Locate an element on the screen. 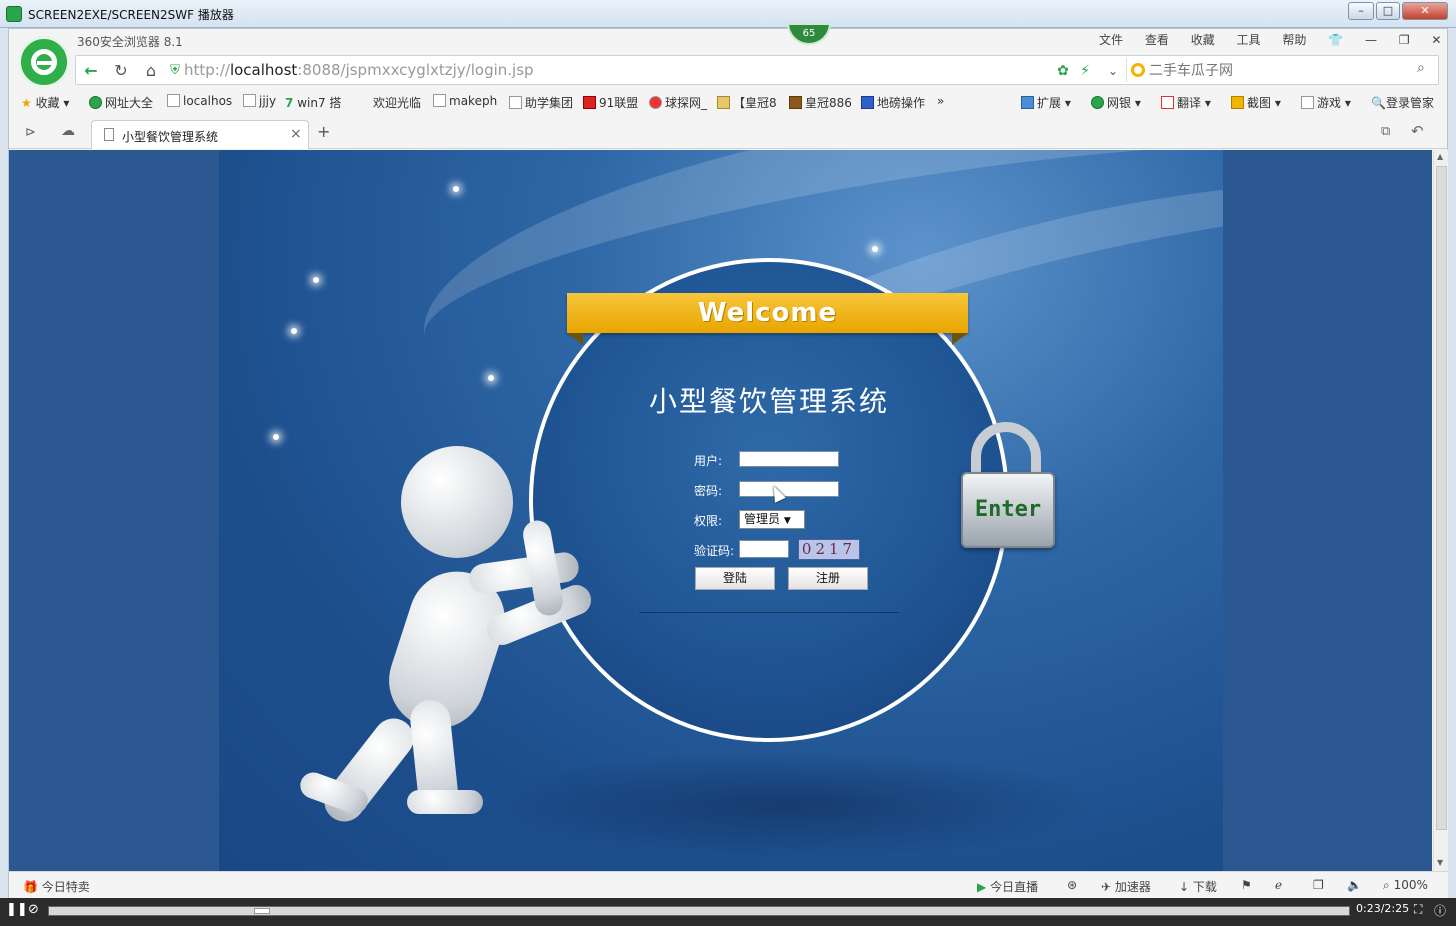  captcha-input is located at coordinates (764, 549).